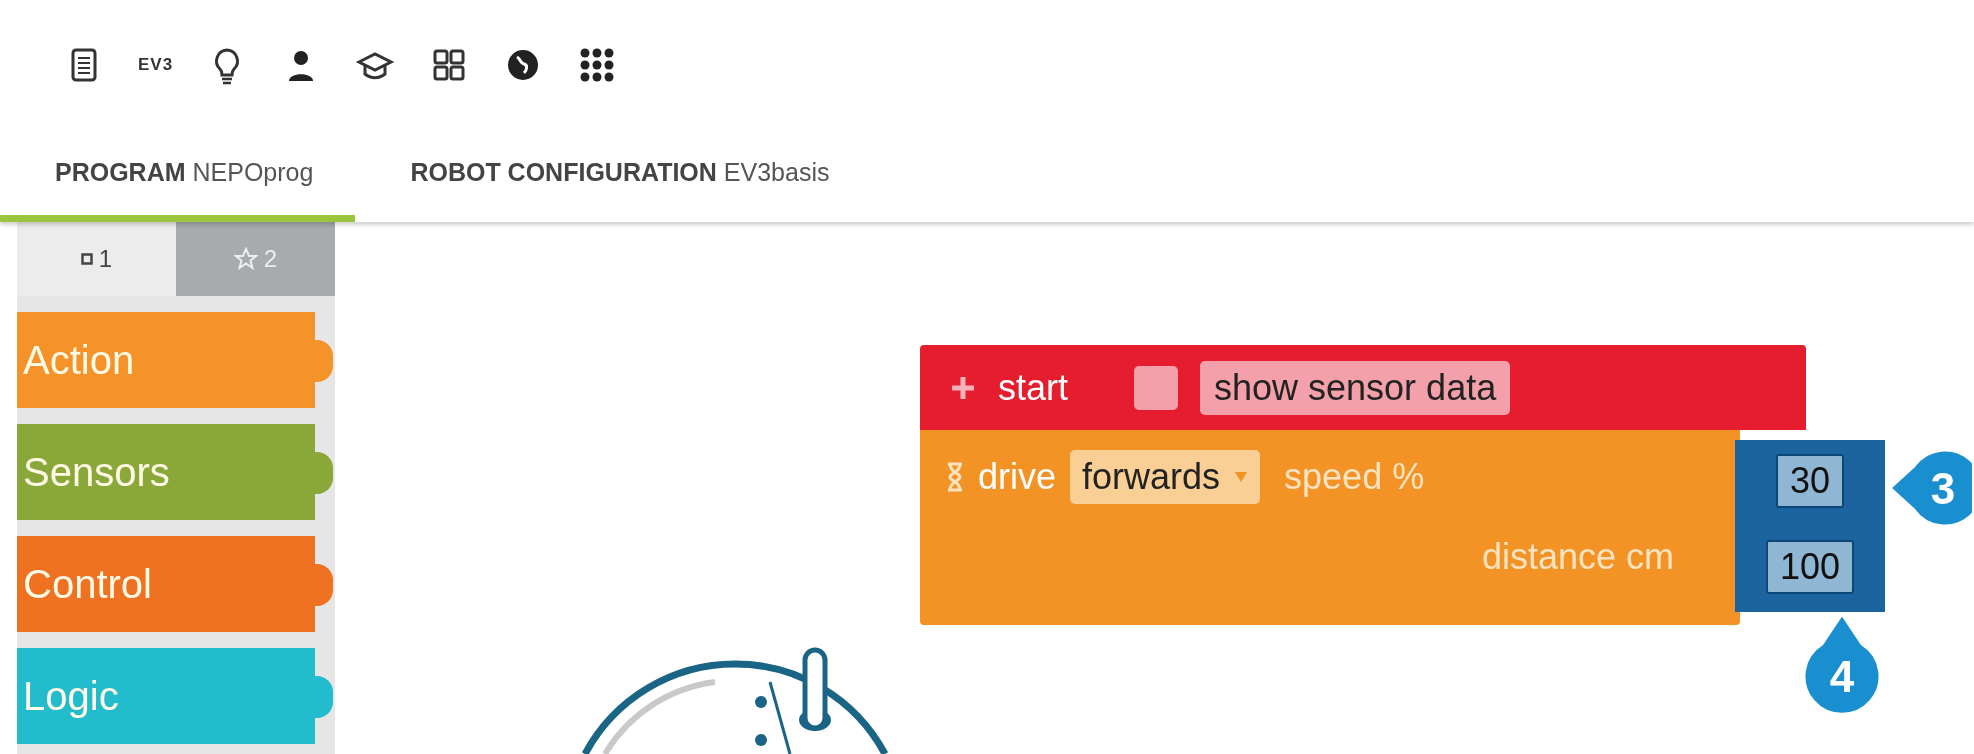  I want to click on plus-icon, so click(963, 387).